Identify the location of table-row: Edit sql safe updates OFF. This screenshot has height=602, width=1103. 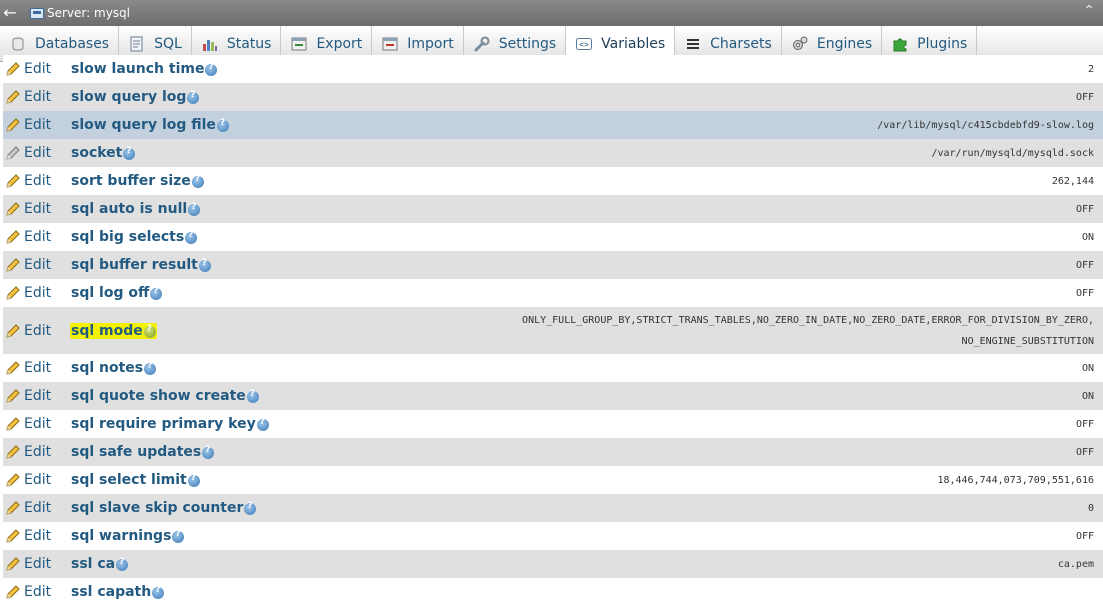
(553, 452).